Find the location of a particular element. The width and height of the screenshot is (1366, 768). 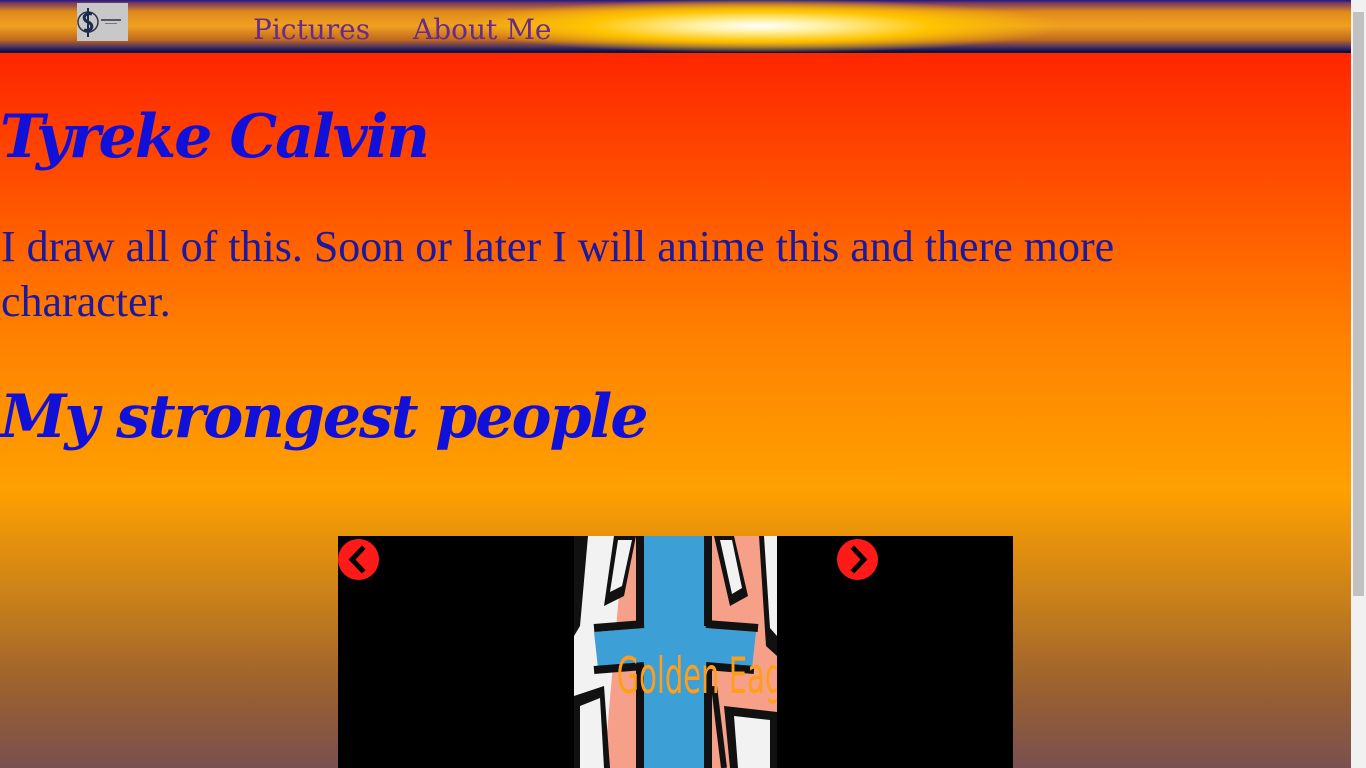

nav-link-pictures: Pictures is located at coordinates (311, 30).